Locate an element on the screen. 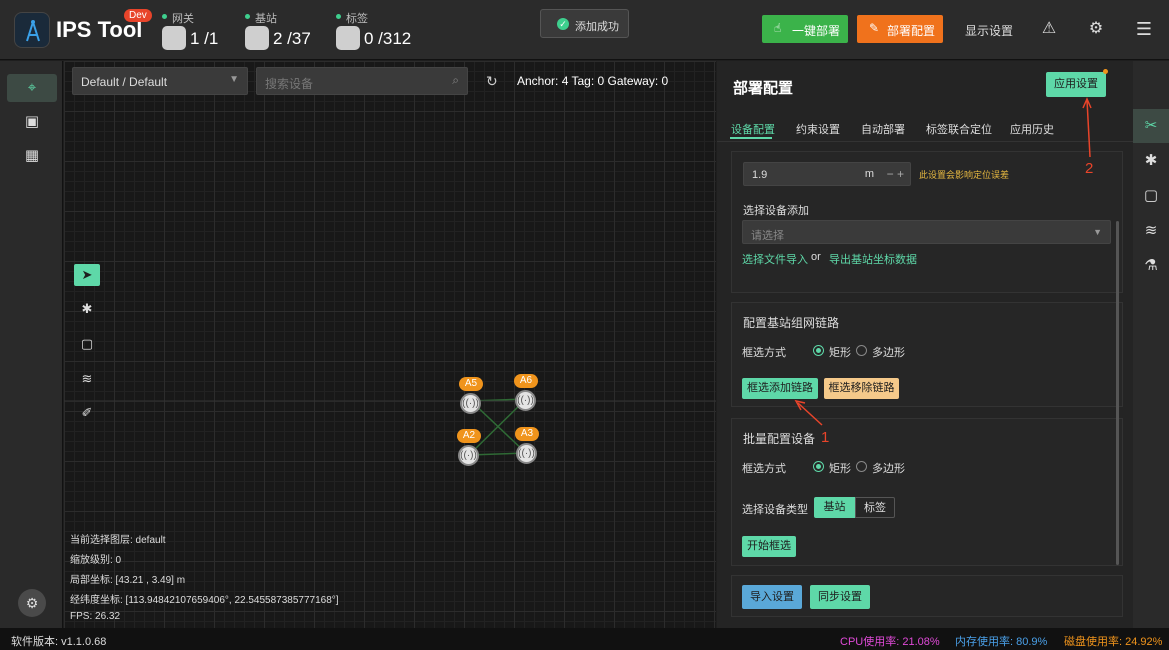  disk-usage: 磁盘使用率: 24.92% is located at coordinates (1113, 642).